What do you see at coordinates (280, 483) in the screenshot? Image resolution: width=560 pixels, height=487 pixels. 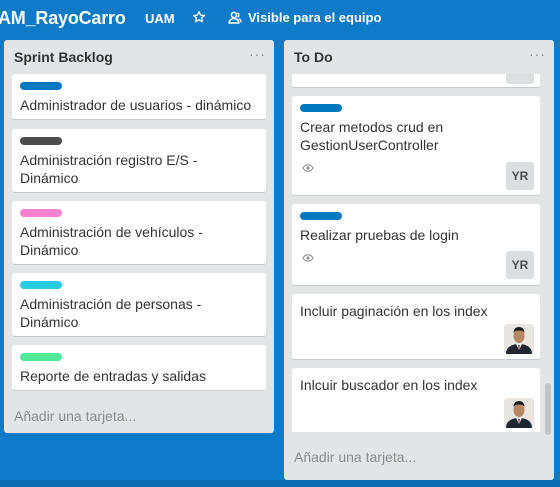 I see `horizontal-scrollbar` at bounding box center [280, 483].